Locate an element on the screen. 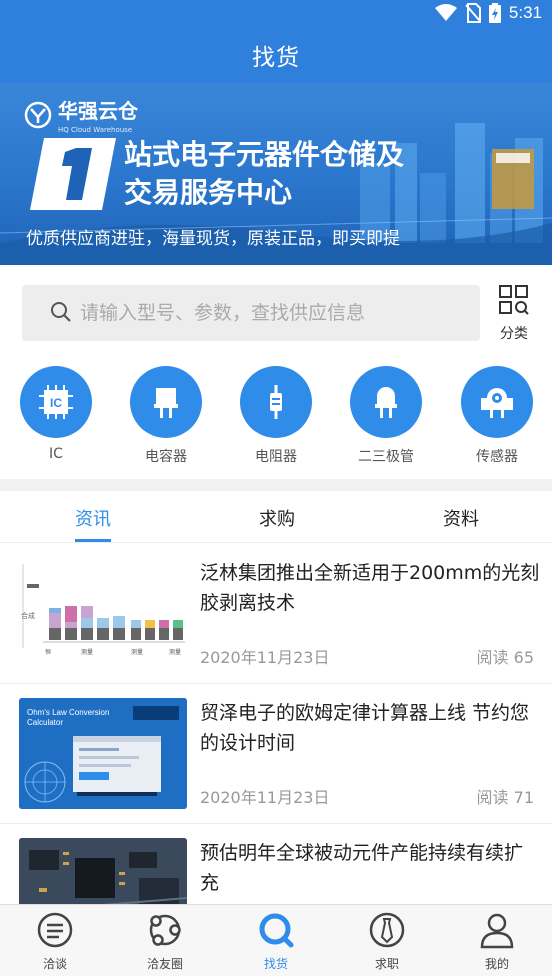 The image size is (552, 976). nav-label-jobs: 求职 is located at coordinates (386, 964).